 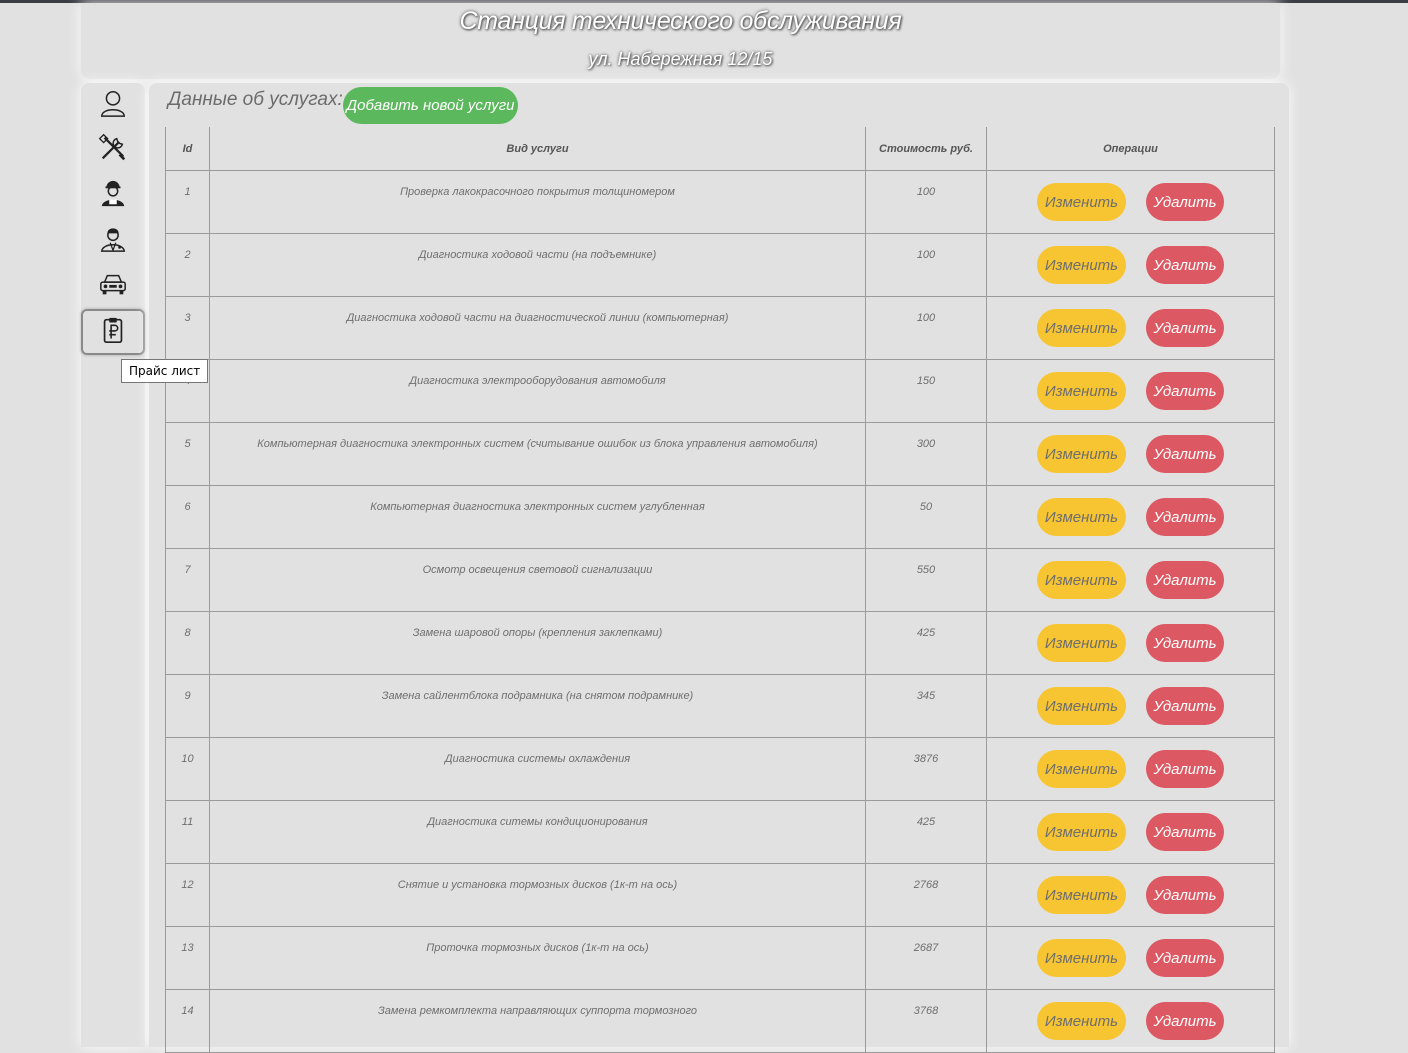 I want to click on service-price: 3876, so click(x=926, y=759).